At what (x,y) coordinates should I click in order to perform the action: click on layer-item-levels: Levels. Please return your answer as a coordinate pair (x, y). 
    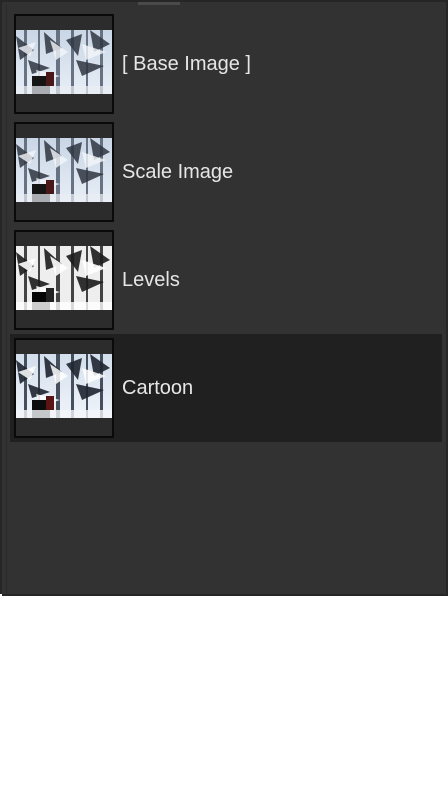
    Looking at the image, I should click on (226, 280).